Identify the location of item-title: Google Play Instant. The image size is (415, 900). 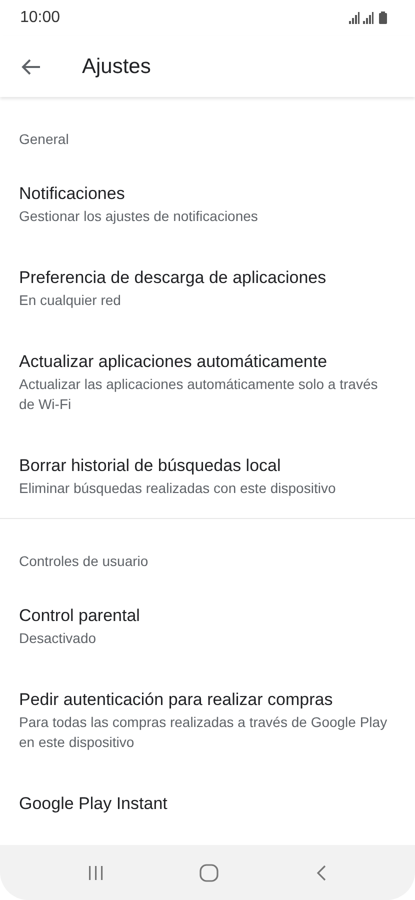
(93, 804).